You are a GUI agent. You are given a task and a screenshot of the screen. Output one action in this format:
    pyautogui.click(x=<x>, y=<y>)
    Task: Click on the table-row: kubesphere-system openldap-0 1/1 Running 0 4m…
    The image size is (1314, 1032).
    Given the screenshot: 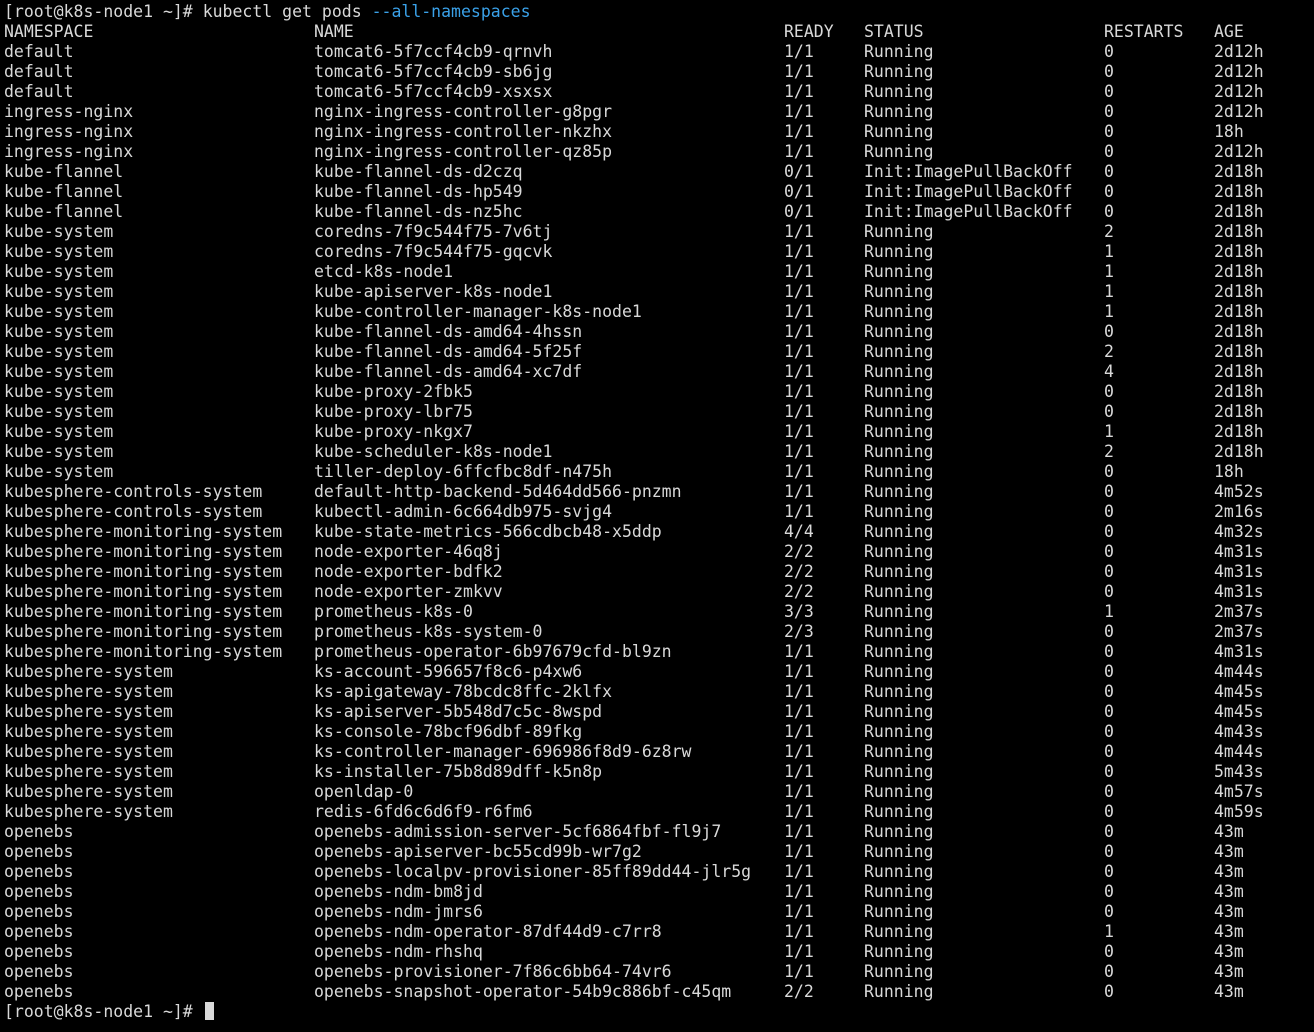 What is the action you would take?
    pyautogui.click(x=659, y=792)
    